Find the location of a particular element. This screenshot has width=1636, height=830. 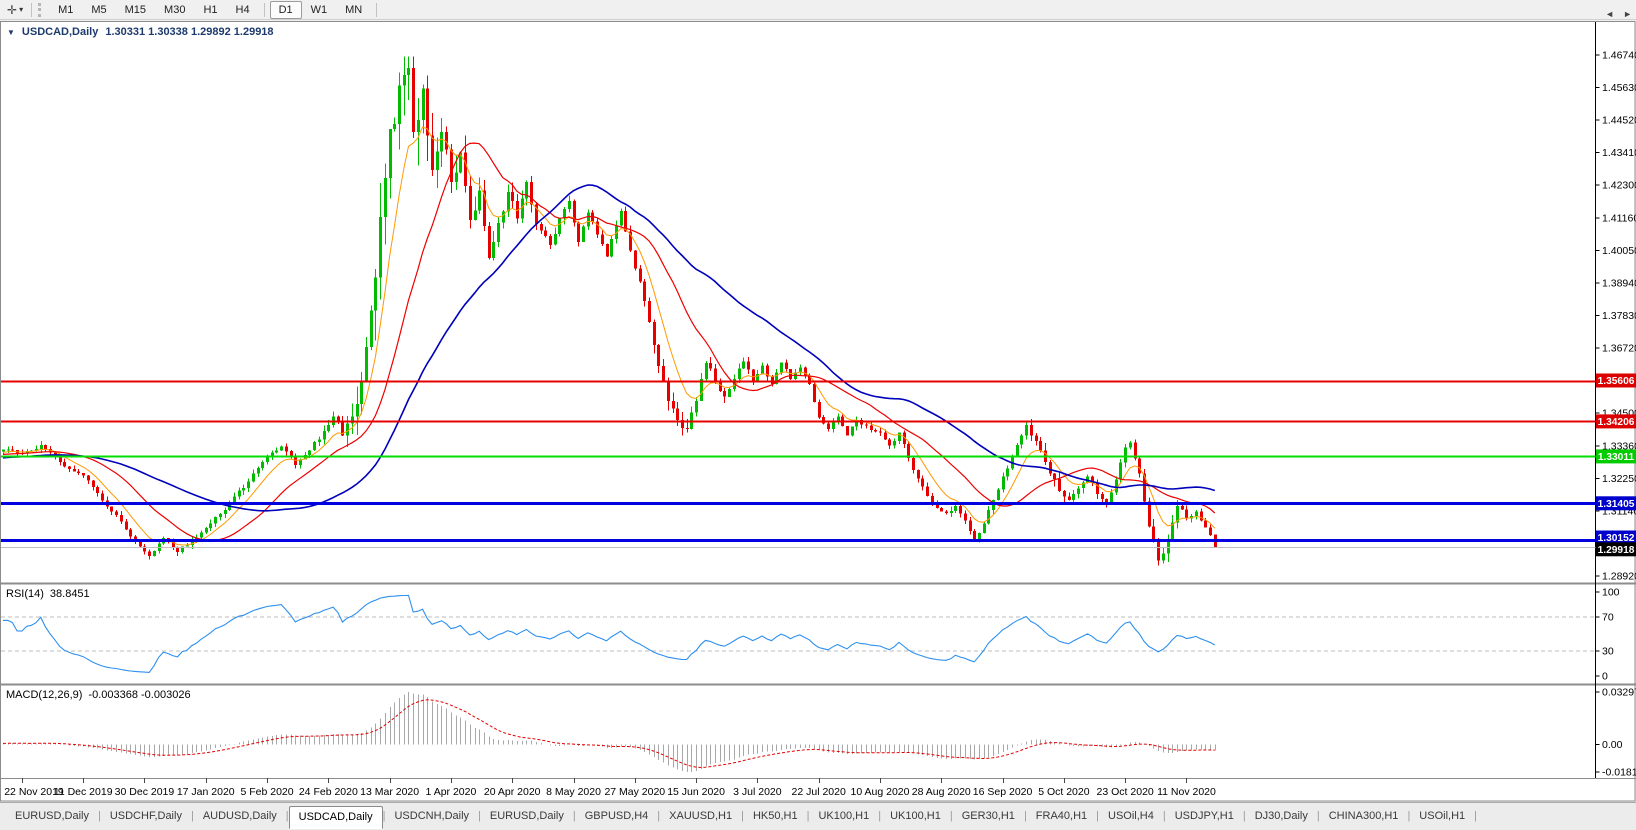

timeframe-button-d1: D1 is located at coordinates (285, 9).